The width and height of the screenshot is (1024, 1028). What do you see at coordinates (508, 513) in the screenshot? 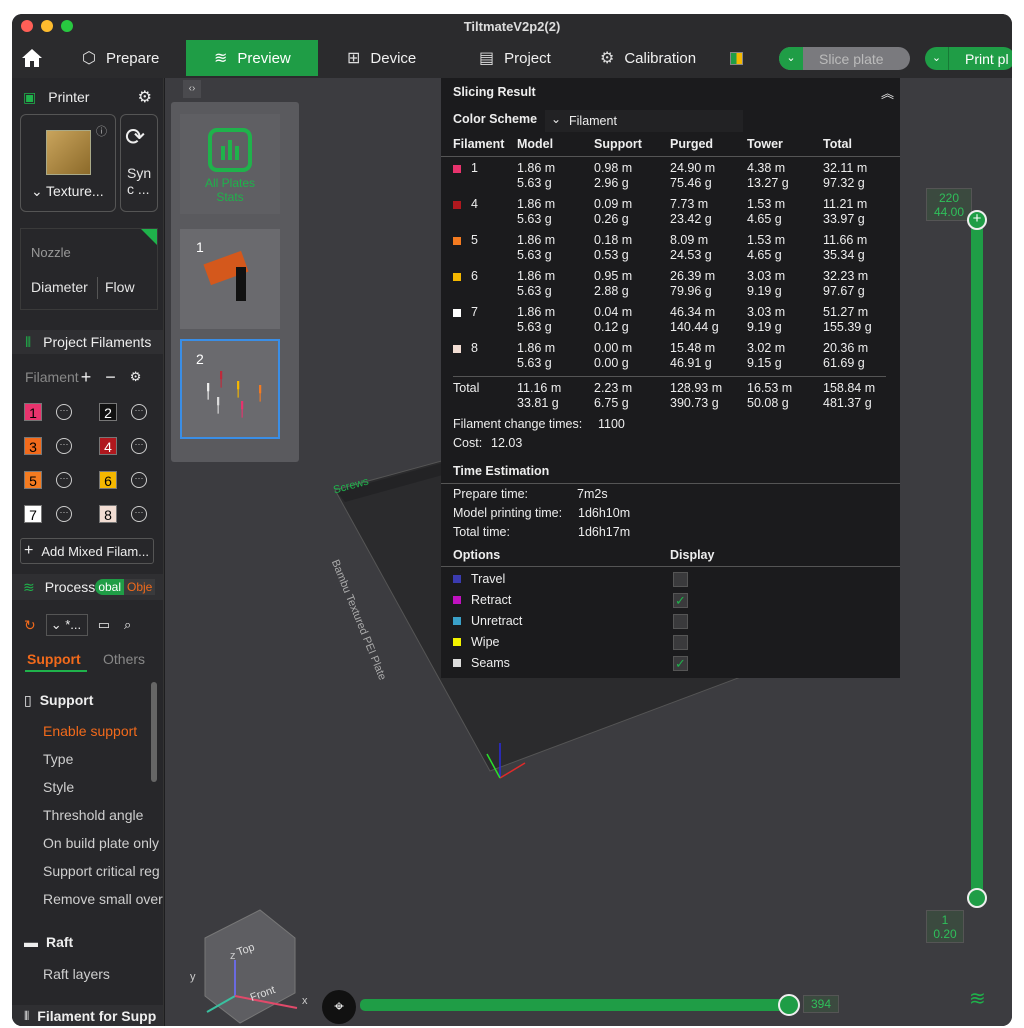
I see `model-time-label: Model printing time:` at bounding box center [508, 513].